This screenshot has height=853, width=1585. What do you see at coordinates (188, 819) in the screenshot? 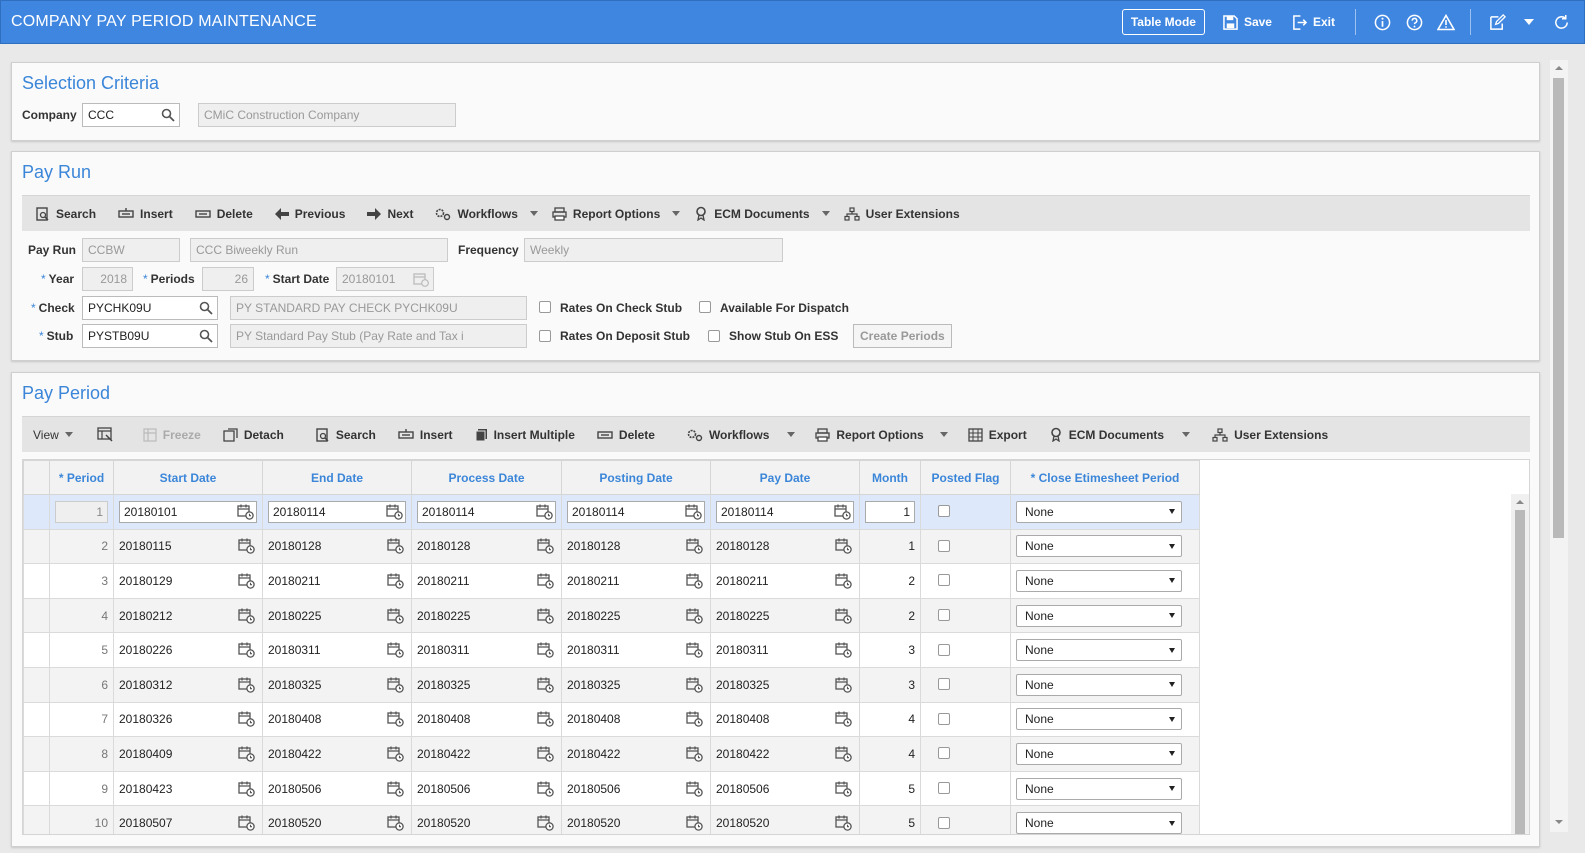
I see `start-date-cell: 20180507` at bounding box center [188, 819].